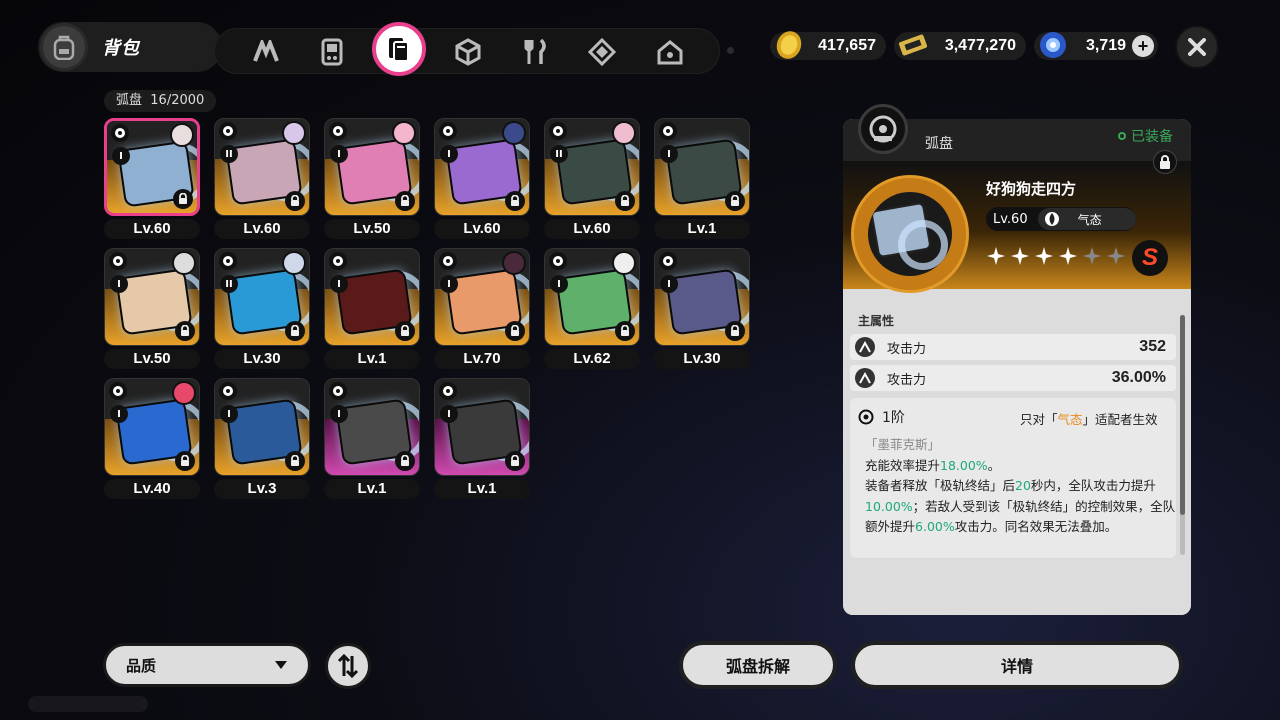 This screenshot has height=720, width=1280. I want to click on chevron-down-icon, so click(281, 665).